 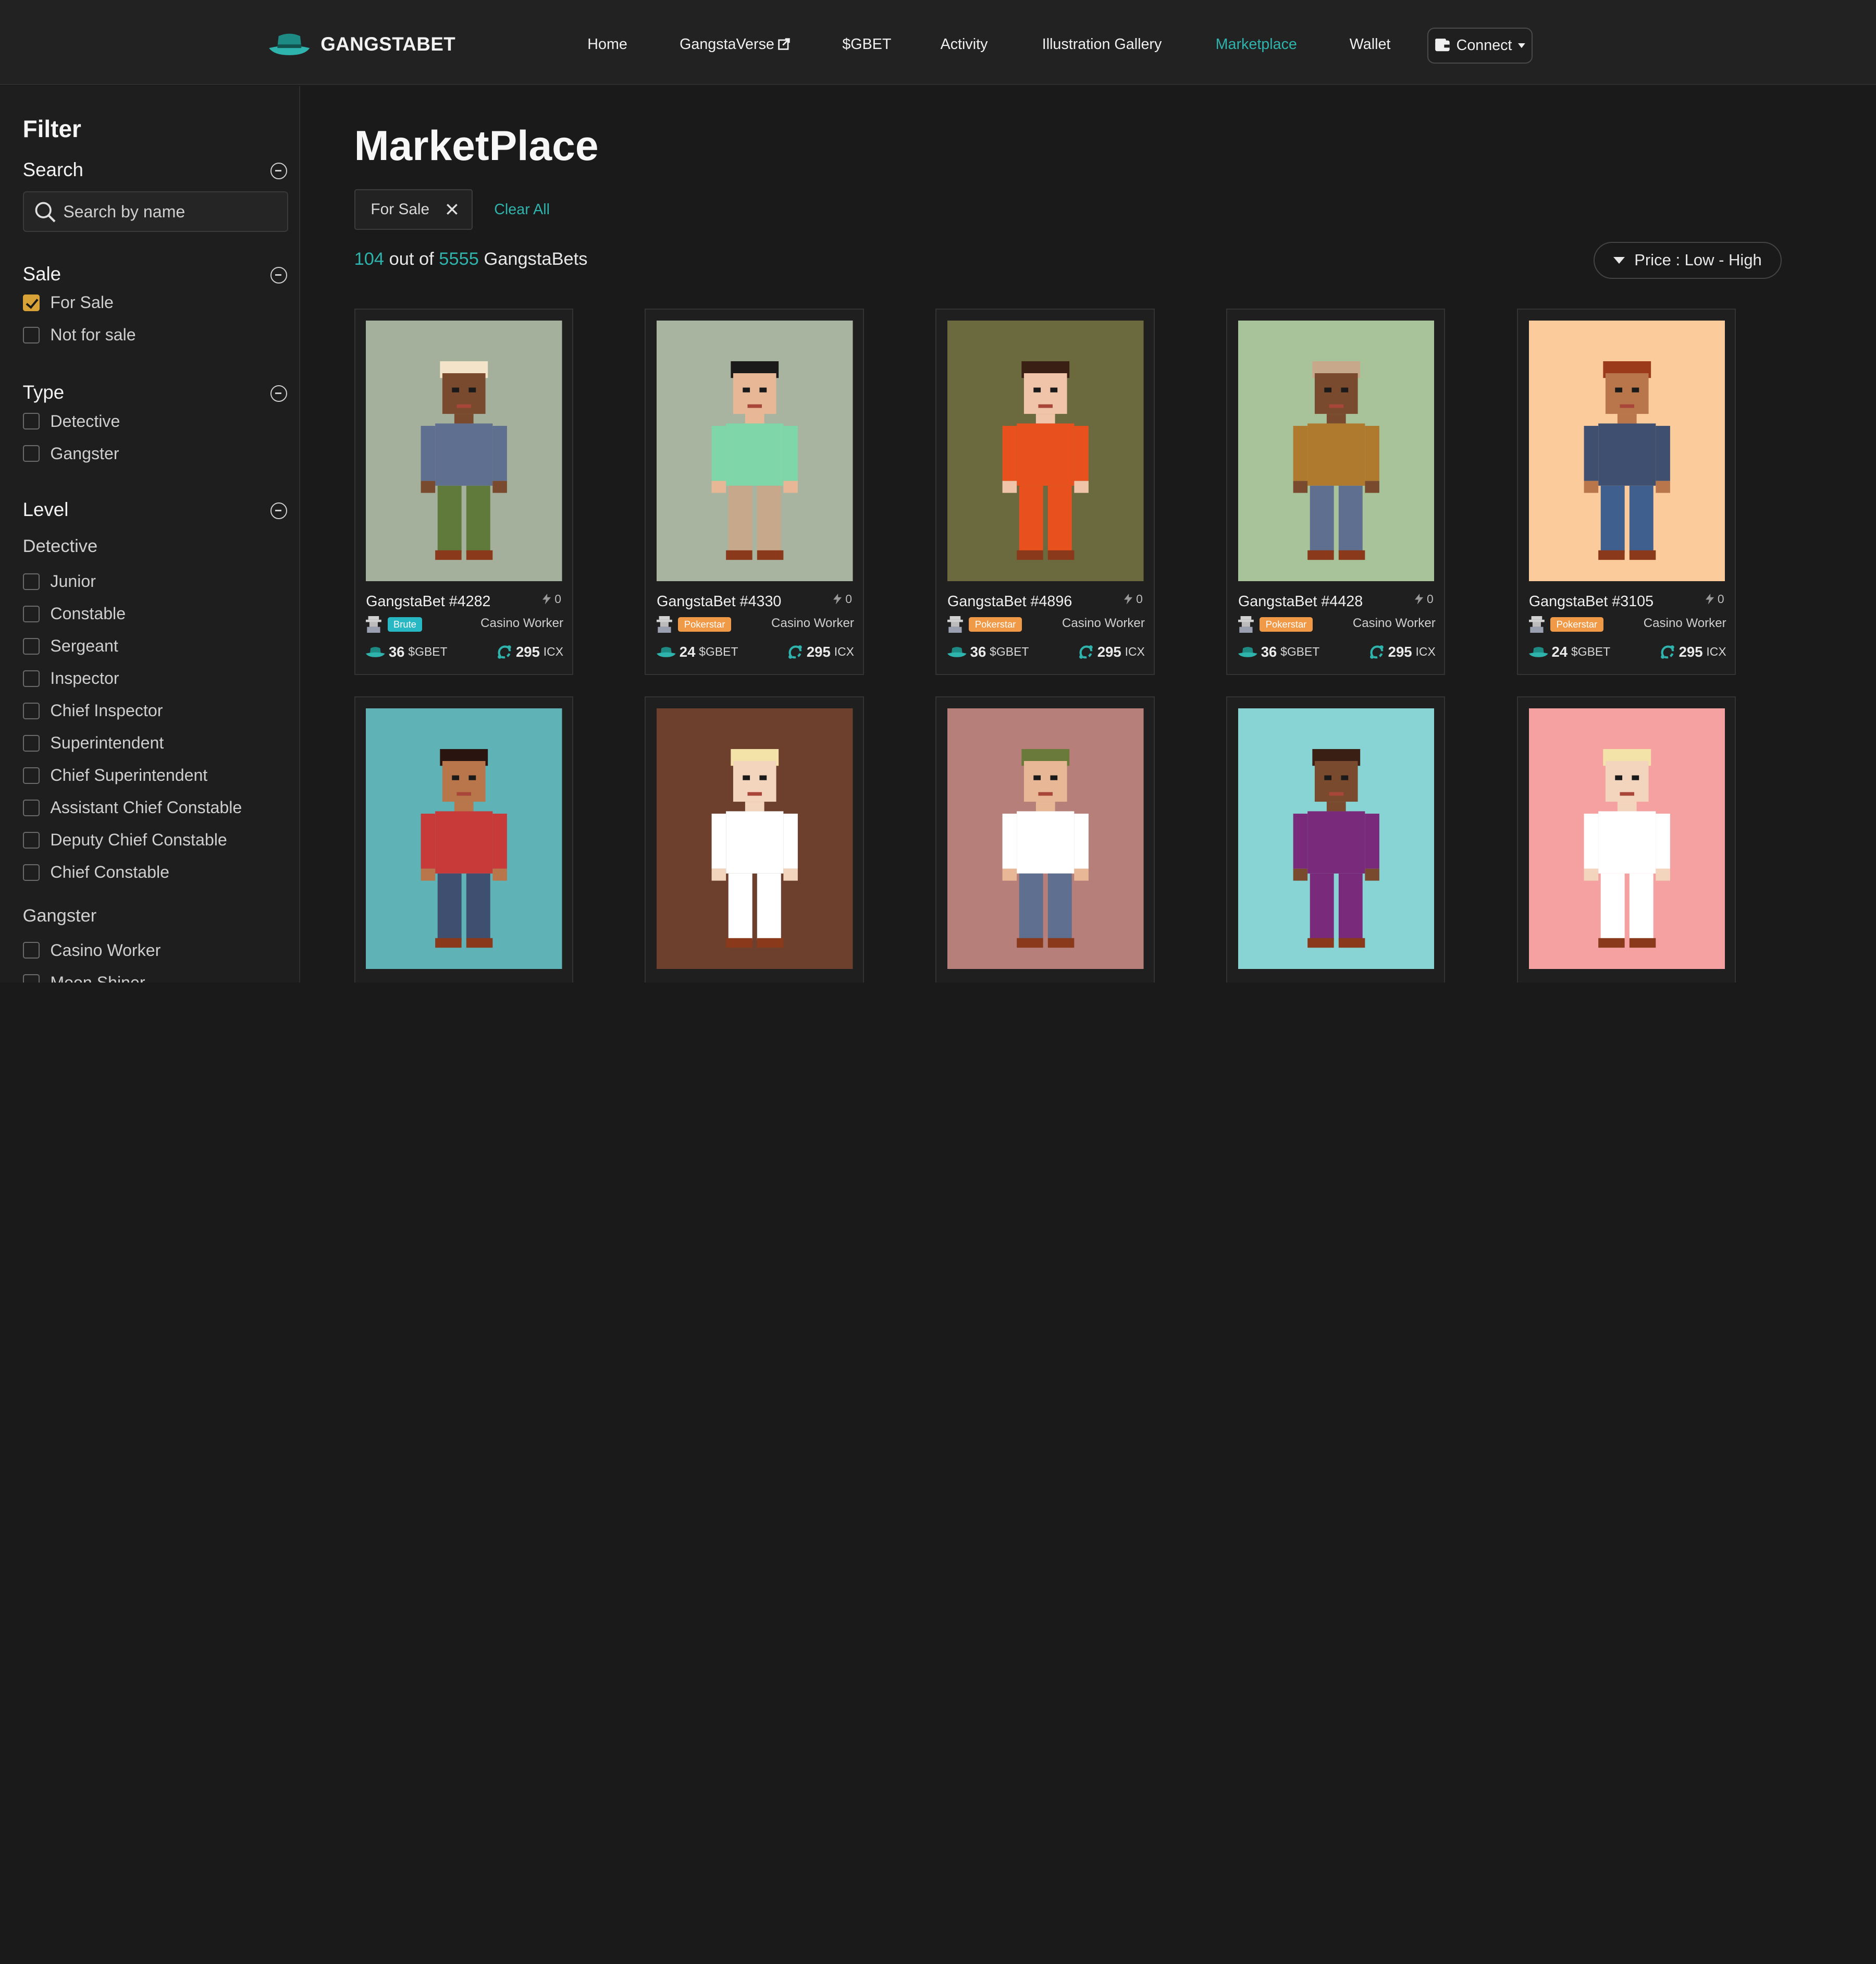 I want to click on brand-logo: GANGSTABET, so click(x=361, y=44).